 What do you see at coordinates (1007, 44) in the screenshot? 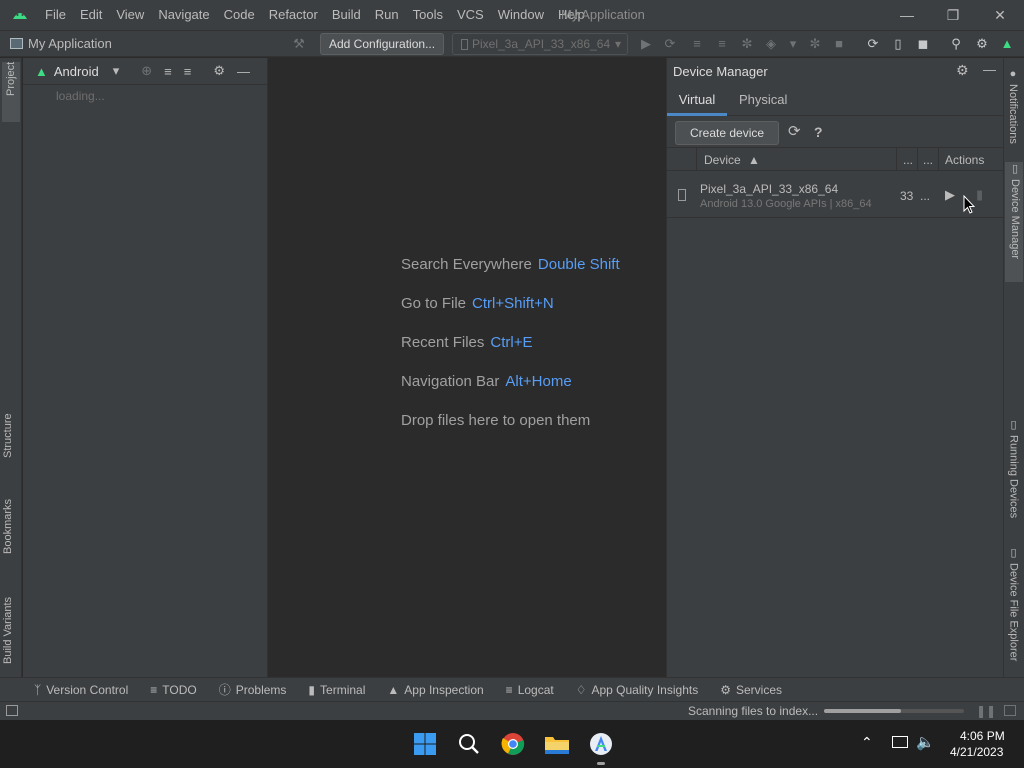
I see `android-logo-icon: ▲` at bounding box center [1007, 44].